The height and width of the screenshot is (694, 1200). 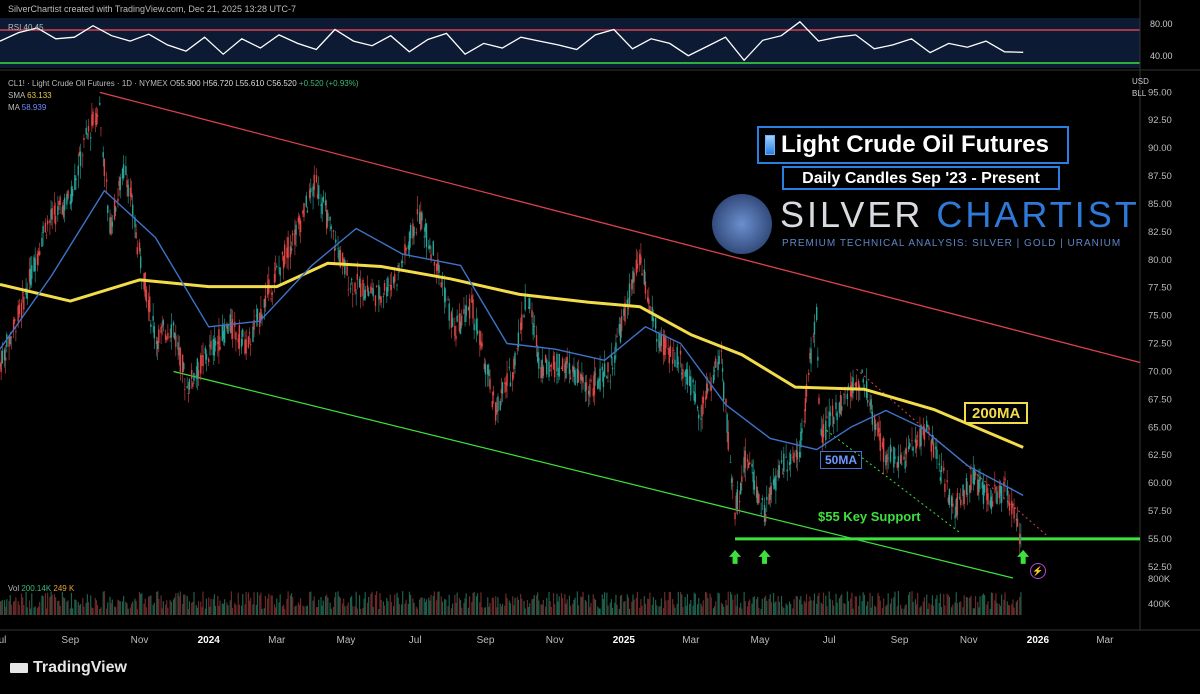 What do you see at coordinates (1146, 87) in the screenshot?
I see `price-scale-unit: USD BLL` at bounding box center [1146, 87].